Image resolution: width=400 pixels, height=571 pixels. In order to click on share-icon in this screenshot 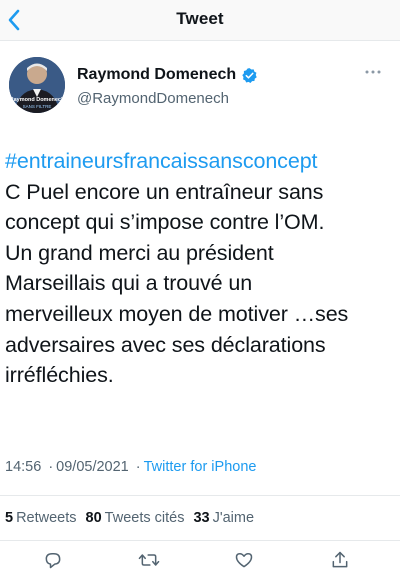, I will do `click(340, 559)`.